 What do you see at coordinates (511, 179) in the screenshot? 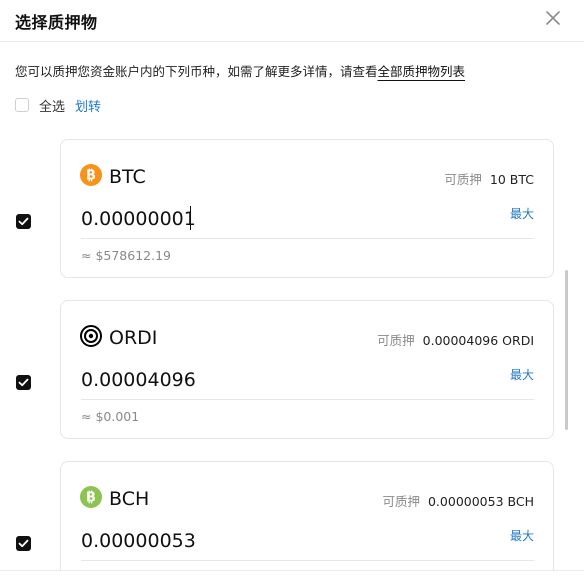
I see `available-value: 10 BTC` at bounding box center [511, 179].